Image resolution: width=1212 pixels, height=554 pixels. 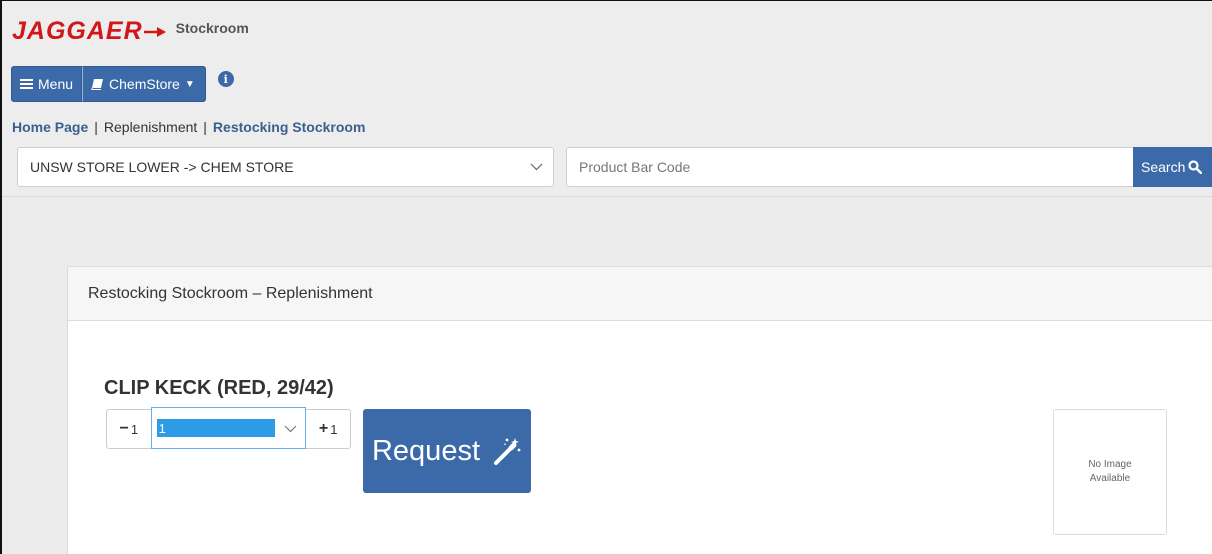 What do you see at coordinates (150, 127) in the screenshot?
I see `breadcrumb-replenishment: Replenishment` at bounding box center [150, 127].